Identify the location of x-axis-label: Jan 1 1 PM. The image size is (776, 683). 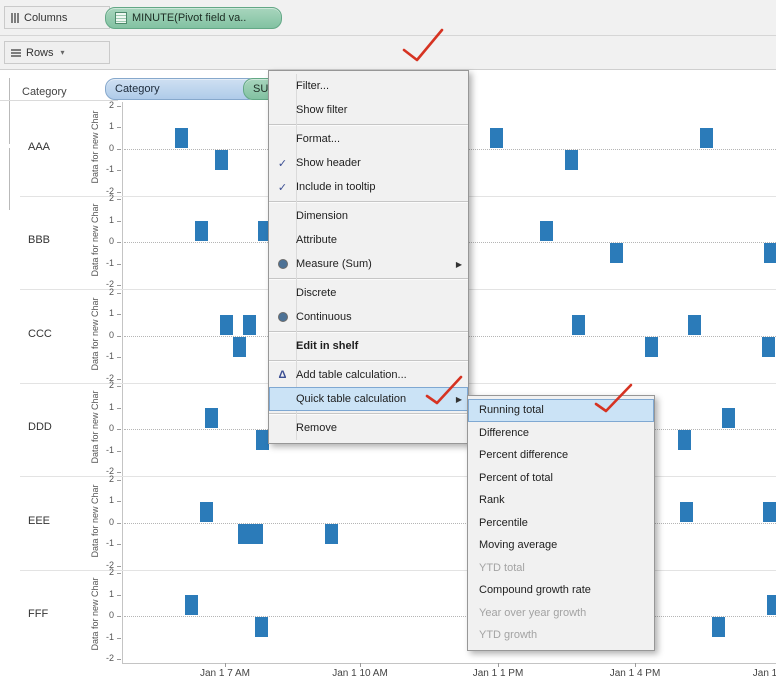
(498, 673).